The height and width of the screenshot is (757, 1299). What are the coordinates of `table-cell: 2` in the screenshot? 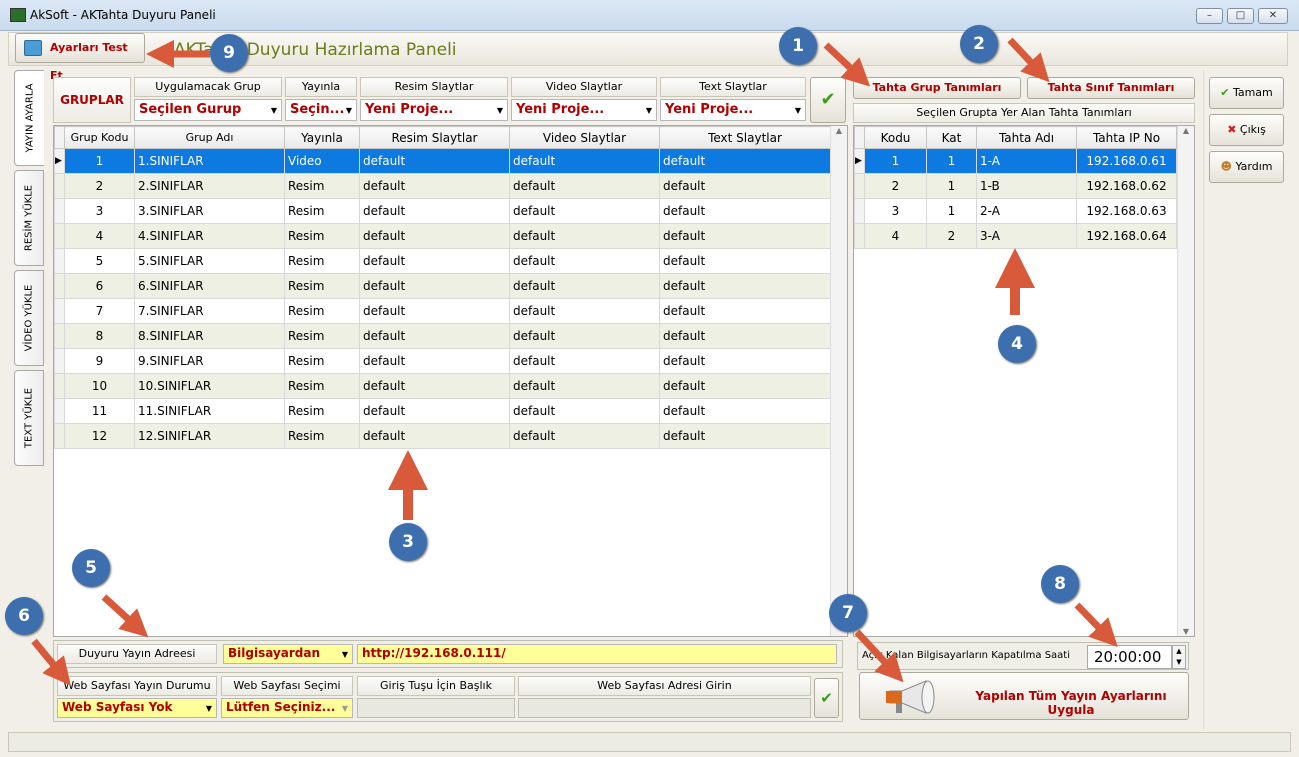 It's located at (99, 186).